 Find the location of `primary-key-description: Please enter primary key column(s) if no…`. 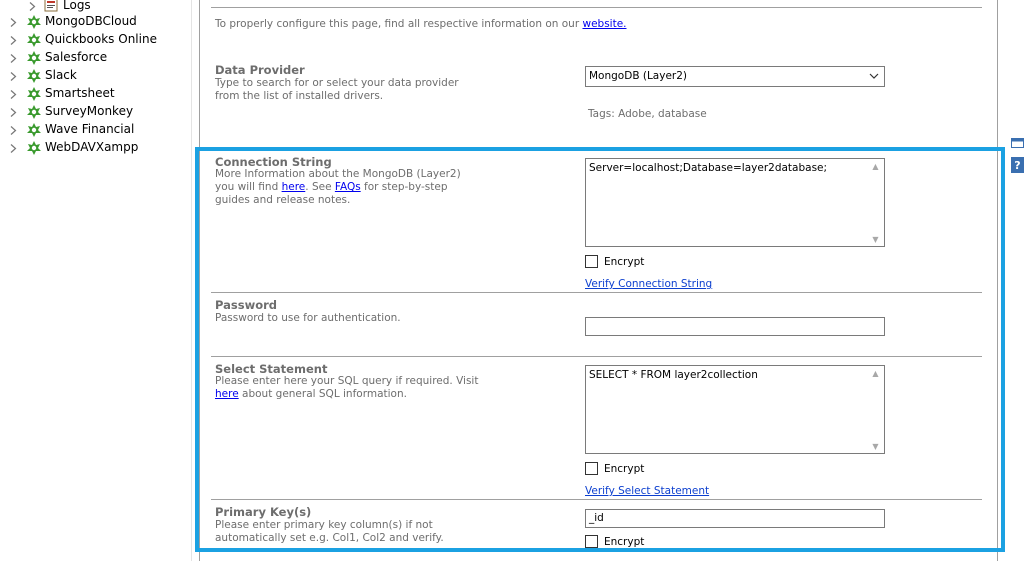

primary-key-description: Please enter primary key column(s) if no… is located at coordinates (329, 531).